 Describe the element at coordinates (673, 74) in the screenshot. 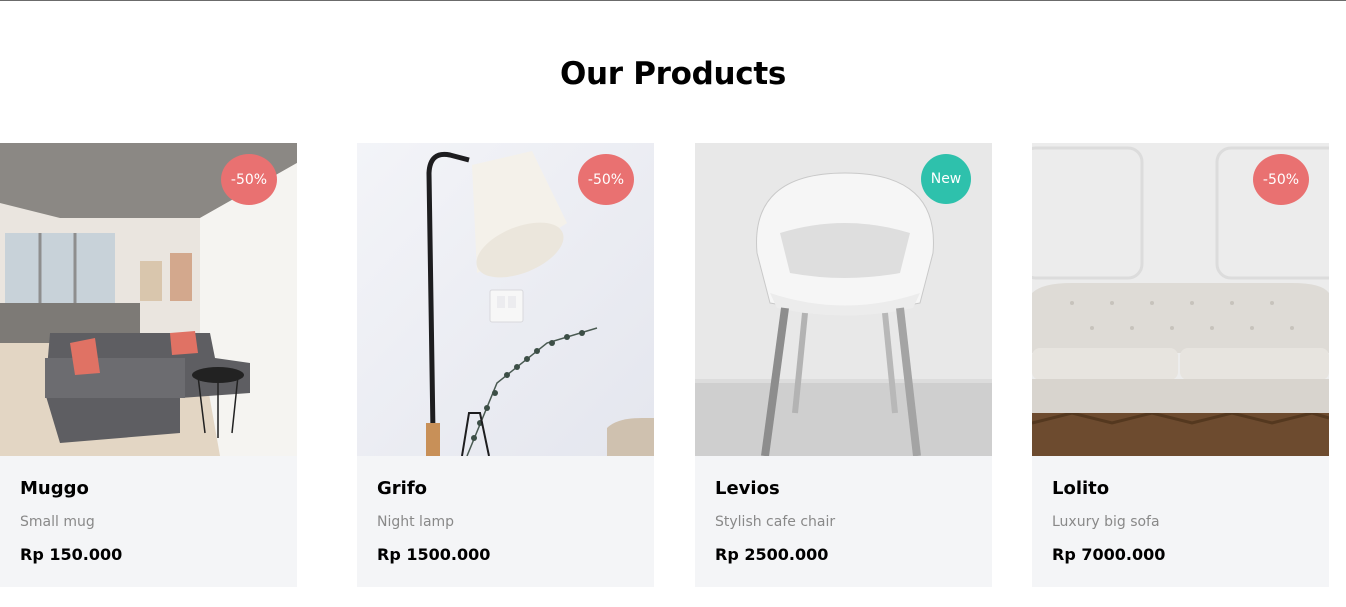

I see `section-title: Our Products` at that location.